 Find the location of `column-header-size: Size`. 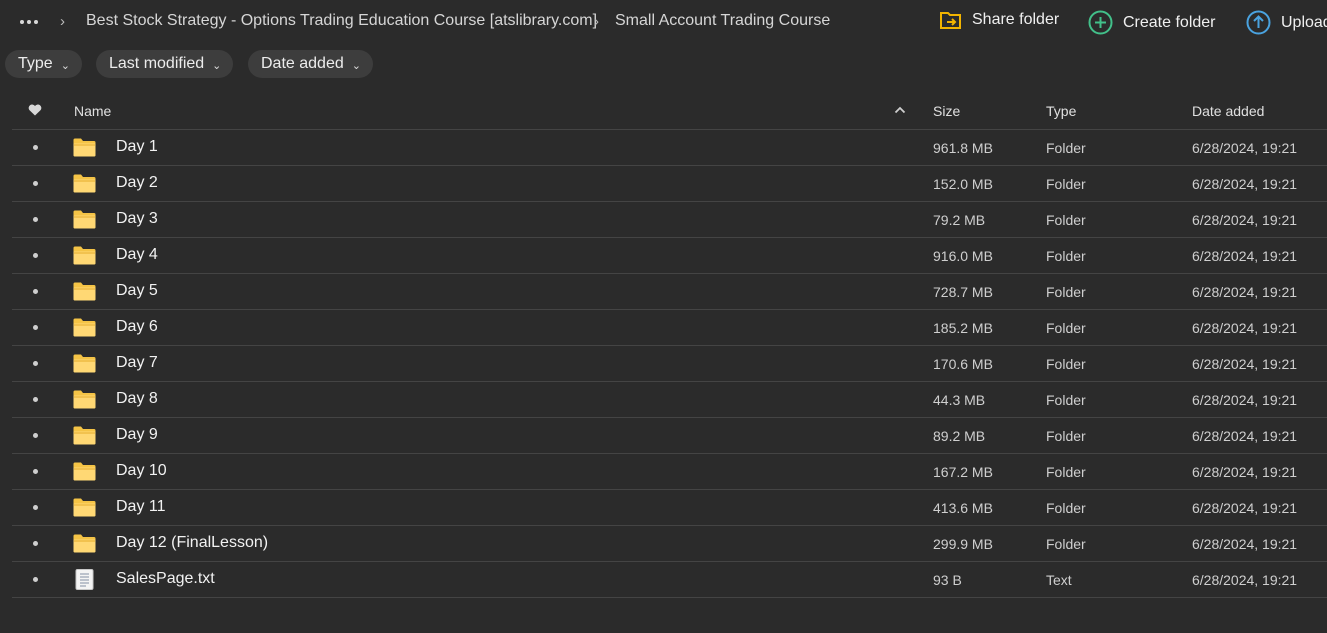

column-header-size: Size is located at coordinates (946, 111).